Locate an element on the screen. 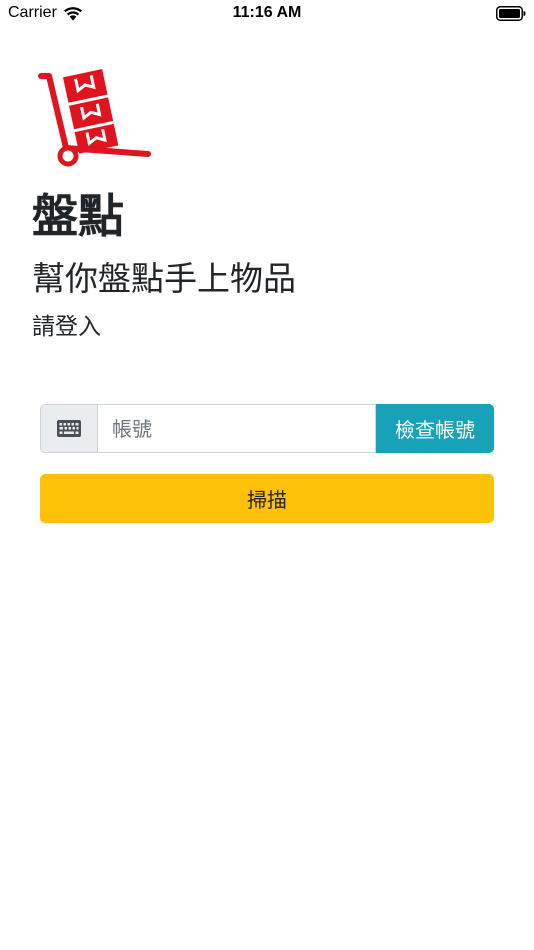 The image size is (534, 950). check-account-button: 檢查帳號 is located at coordinates (435, 428).